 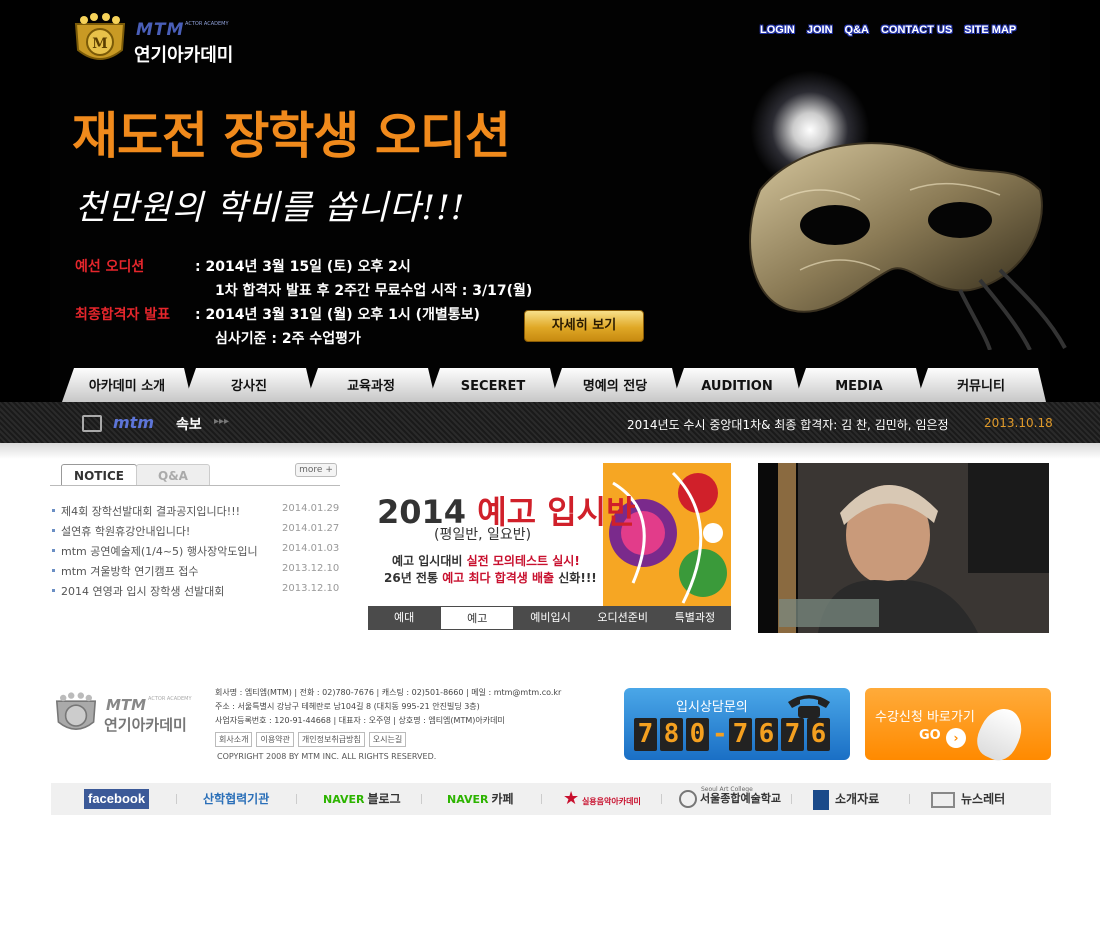 I want to click on tab-notice: NOTICE, so click(x=99, y=475).